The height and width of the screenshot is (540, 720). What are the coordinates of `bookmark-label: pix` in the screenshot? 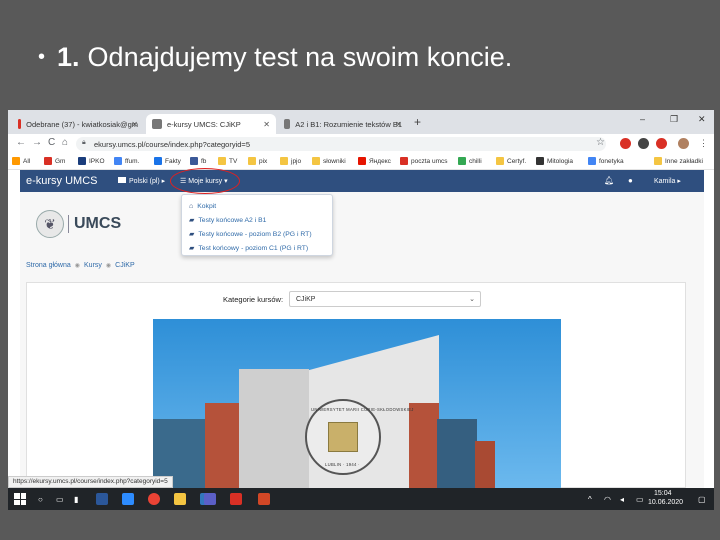 It's located at (263, 161).